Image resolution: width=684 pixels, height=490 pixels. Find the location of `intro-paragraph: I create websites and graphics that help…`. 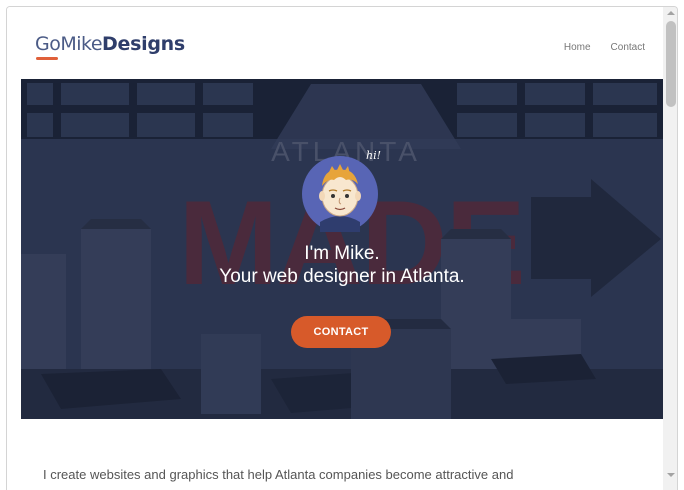

intro-paragraph: I create websites and graphics that help… is located at coordinates (278, 474).